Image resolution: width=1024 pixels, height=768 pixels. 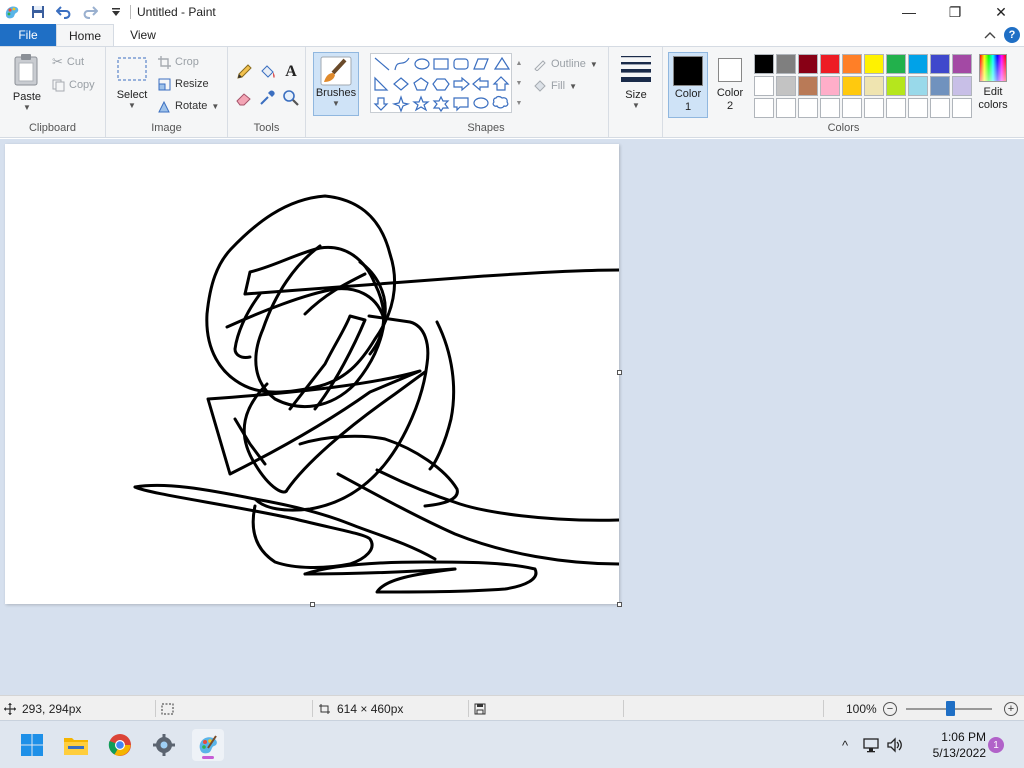 I want to click on edit-colors-button: Edit colors, so click(x=993, y=83).